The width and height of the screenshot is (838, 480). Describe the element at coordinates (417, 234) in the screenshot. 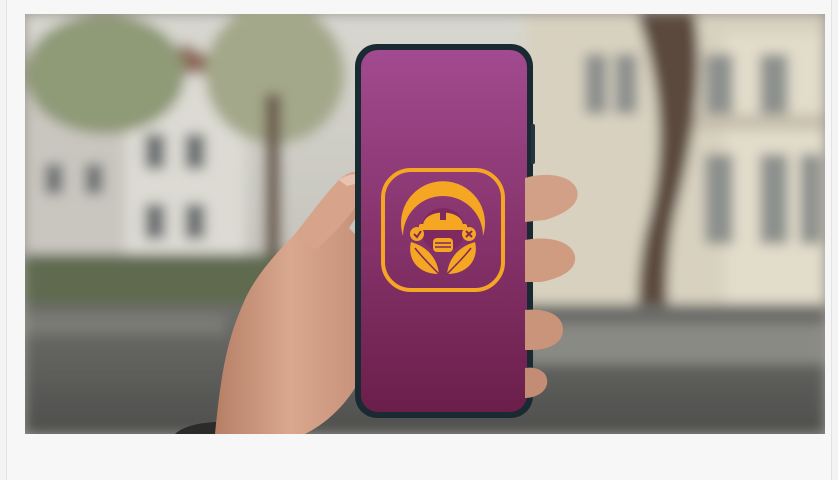

I see `check-icon` at that location.